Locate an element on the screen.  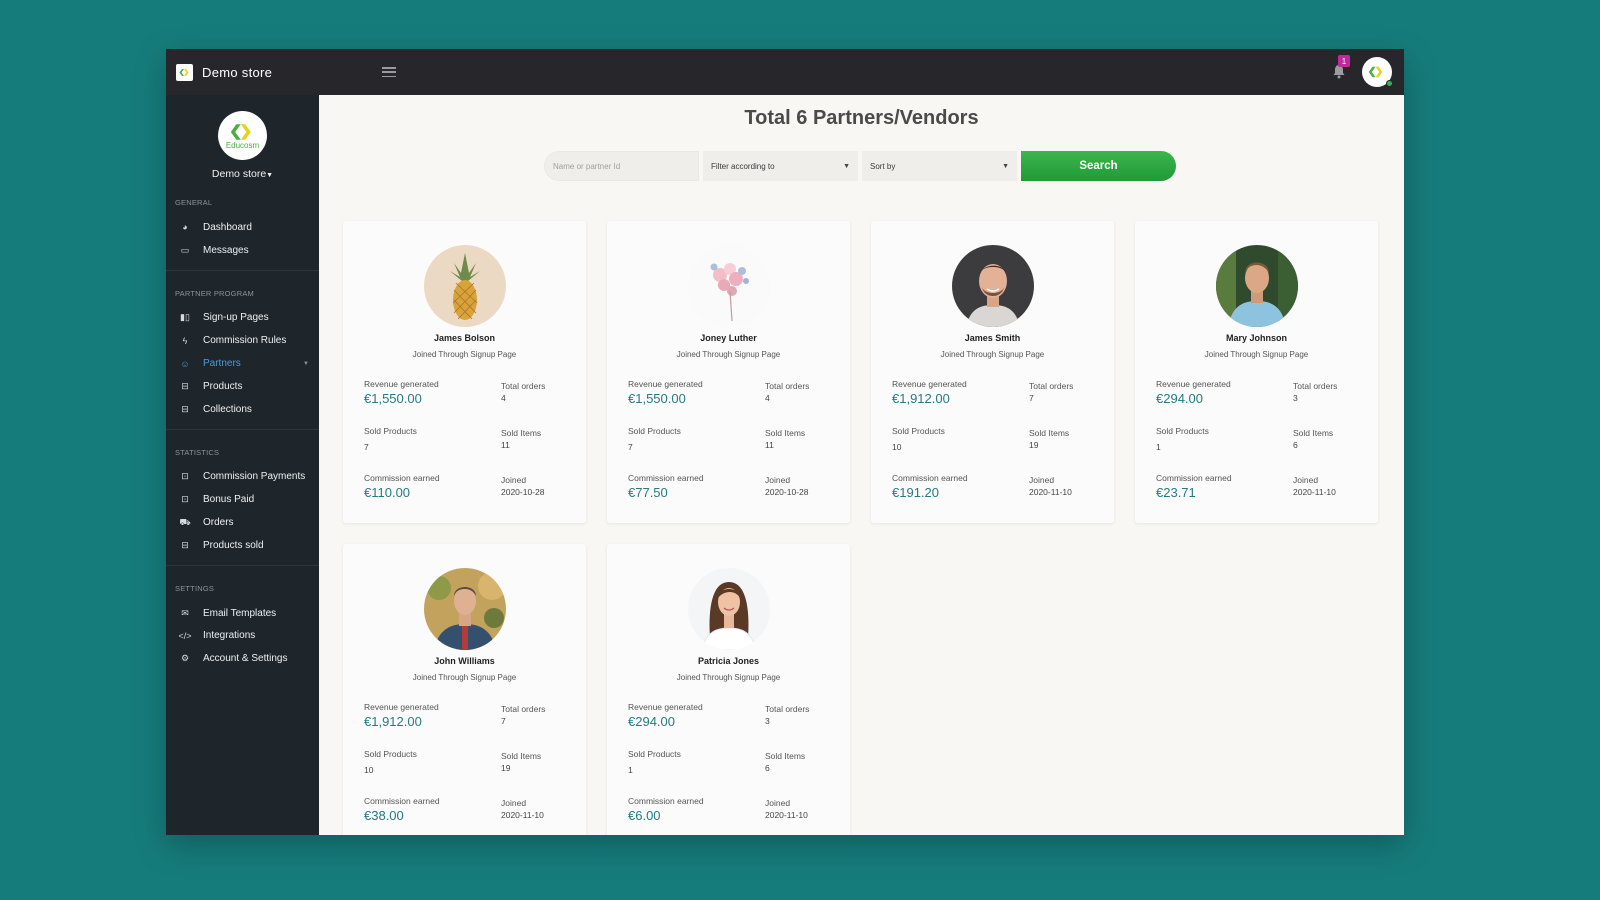
orders-stat: Total orders 4 is located at coordinates (523, 392).